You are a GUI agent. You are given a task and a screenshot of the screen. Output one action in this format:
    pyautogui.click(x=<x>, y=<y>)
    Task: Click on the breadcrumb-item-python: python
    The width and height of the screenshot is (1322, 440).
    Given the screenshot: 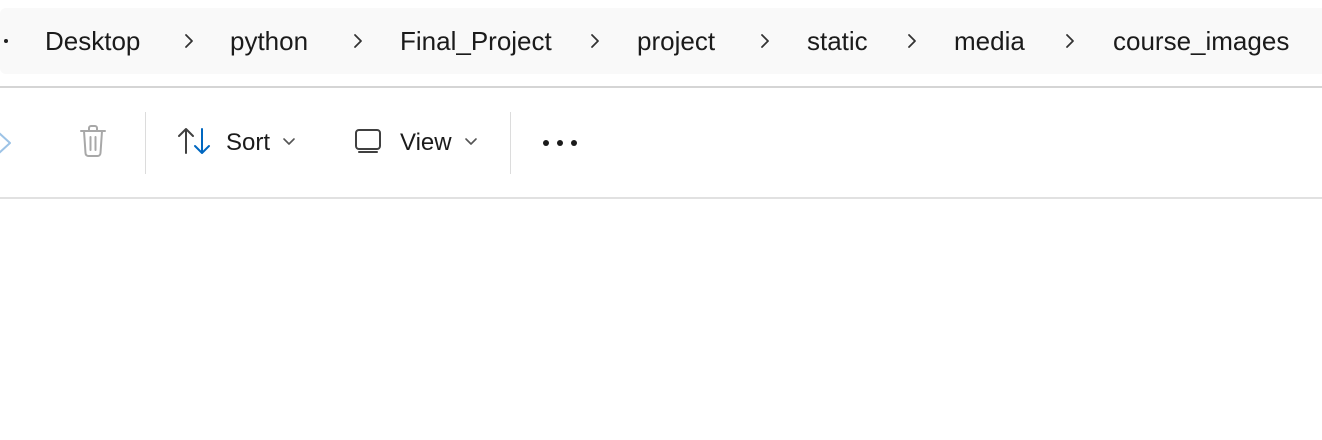 What is the action you would take?
    pyautogui.click(x=269, y=41)
    